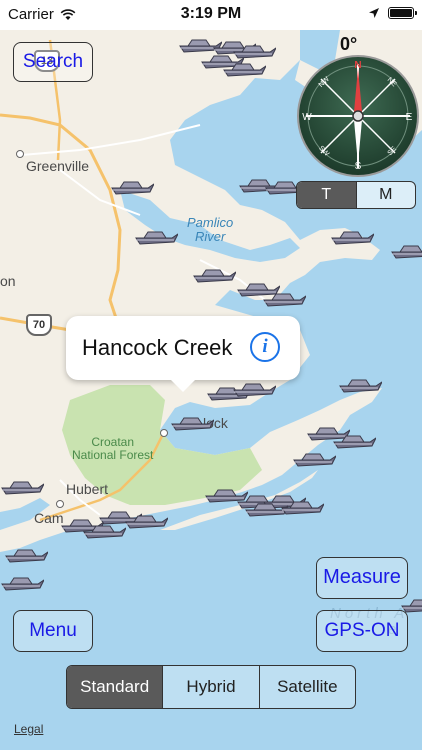 This screenshot has width=422, height=750. Describe the element at coordinates (362, 578) in the screenshot. I see `measure-button: Measure` at that location.